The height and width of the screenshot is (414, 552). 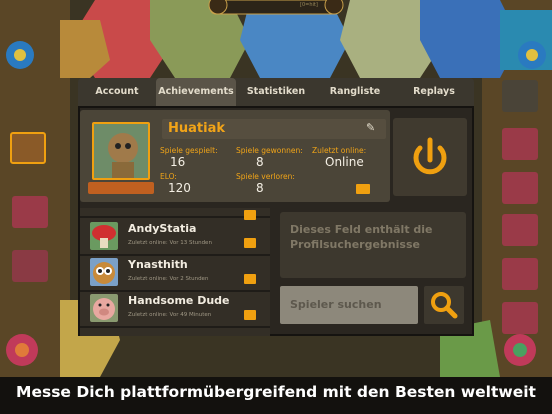 I want to click on search-icon, so click(x=444, y=305).